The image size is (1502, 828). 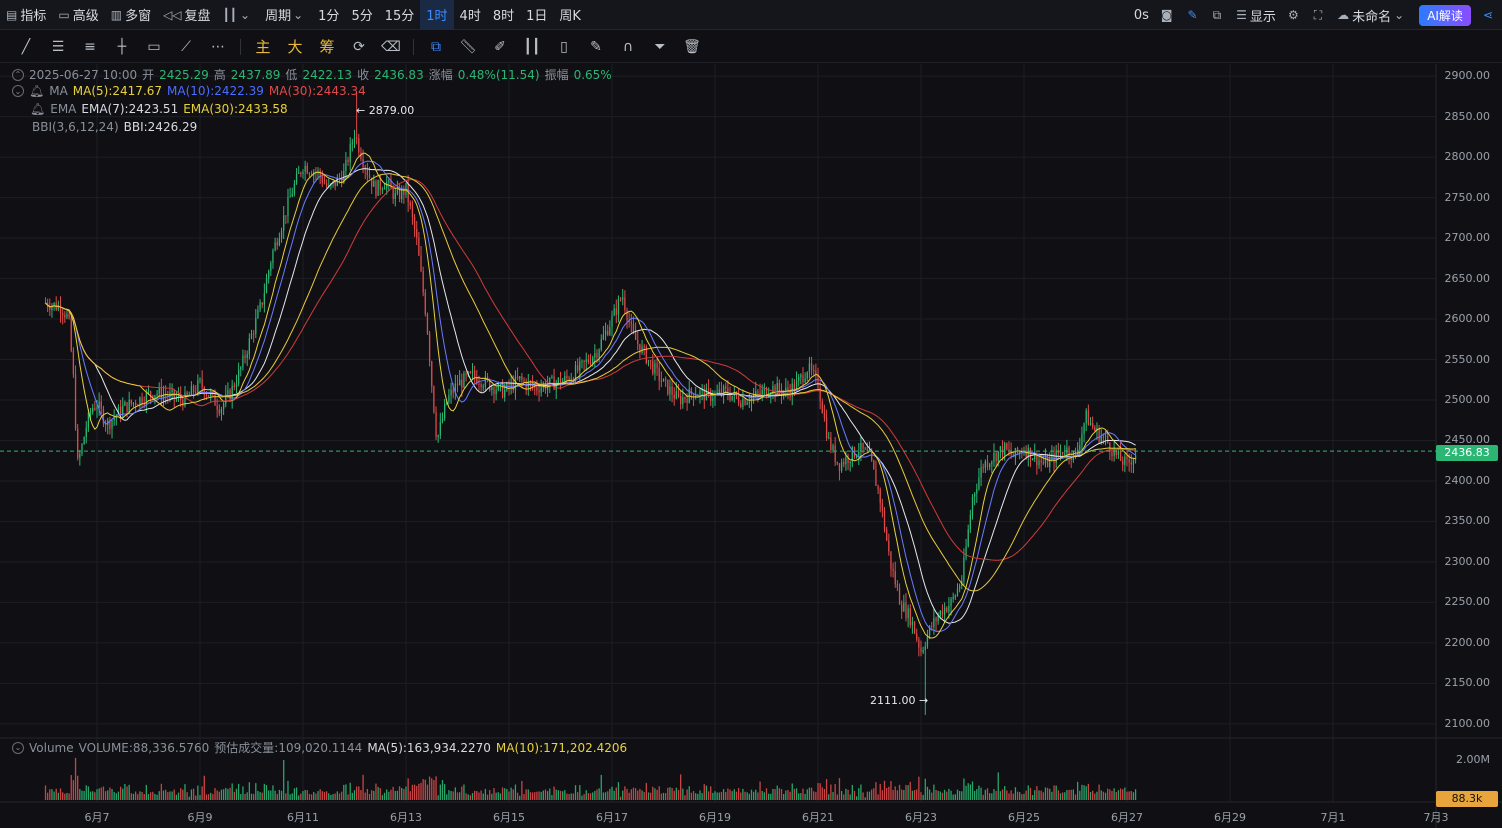 What do you see at coordinates (1372, 15) in the screenshot?
I see `layout-dropdown: ☁ 未命名 ⌄` at bounding box center [1372, 15].